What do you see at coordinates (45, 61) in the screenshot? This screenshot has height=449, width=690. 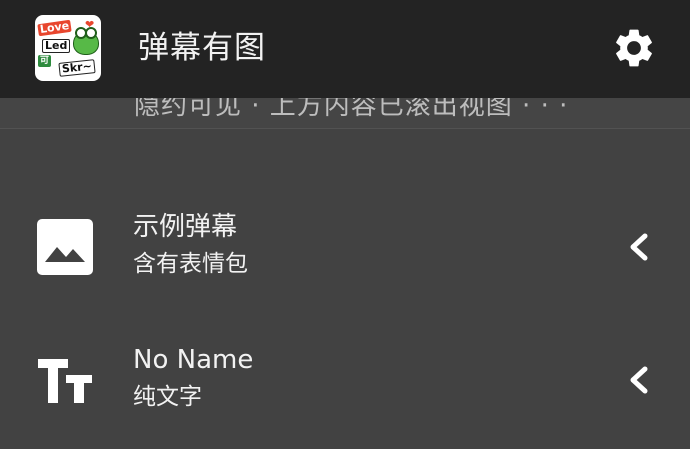 I see `logo-word-ke: 可` at bounding box center [45, 61].